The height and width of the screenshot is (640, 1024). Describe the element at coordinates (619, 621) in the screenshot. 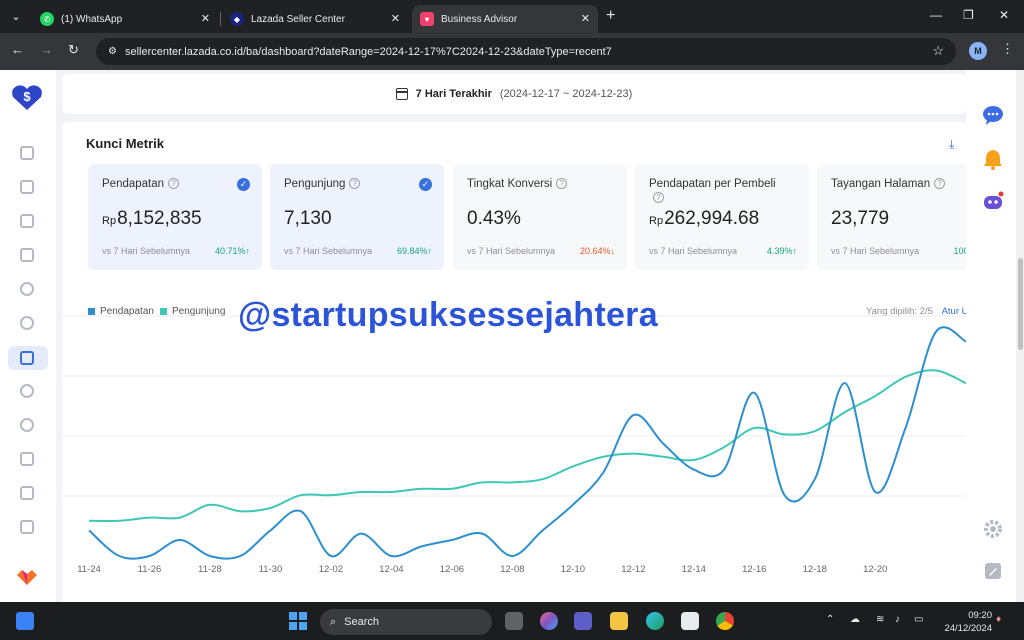

I see `file-explorer-icon` at that location.